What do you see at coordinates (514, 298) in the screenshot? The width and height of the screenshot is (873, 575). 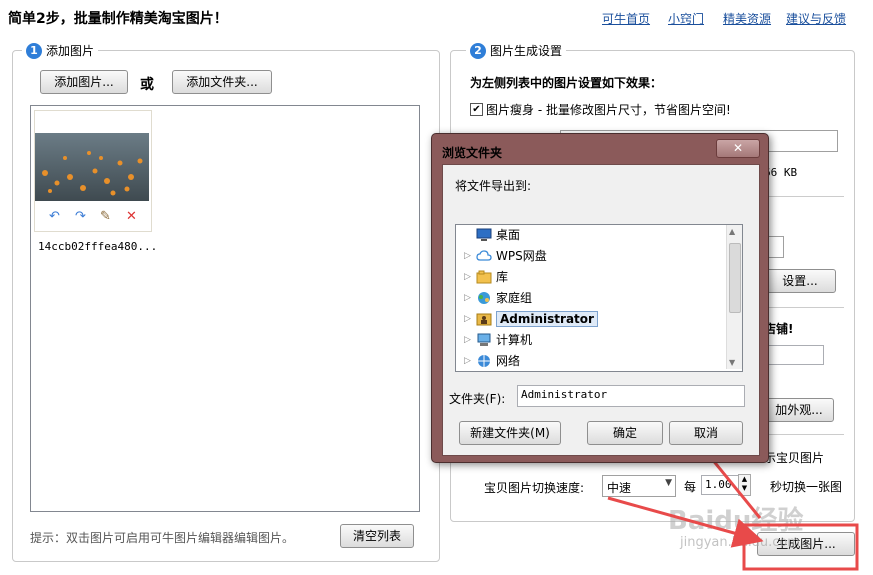 I see `tree-item-label: 家庭组` at bounding box center [514, 298].